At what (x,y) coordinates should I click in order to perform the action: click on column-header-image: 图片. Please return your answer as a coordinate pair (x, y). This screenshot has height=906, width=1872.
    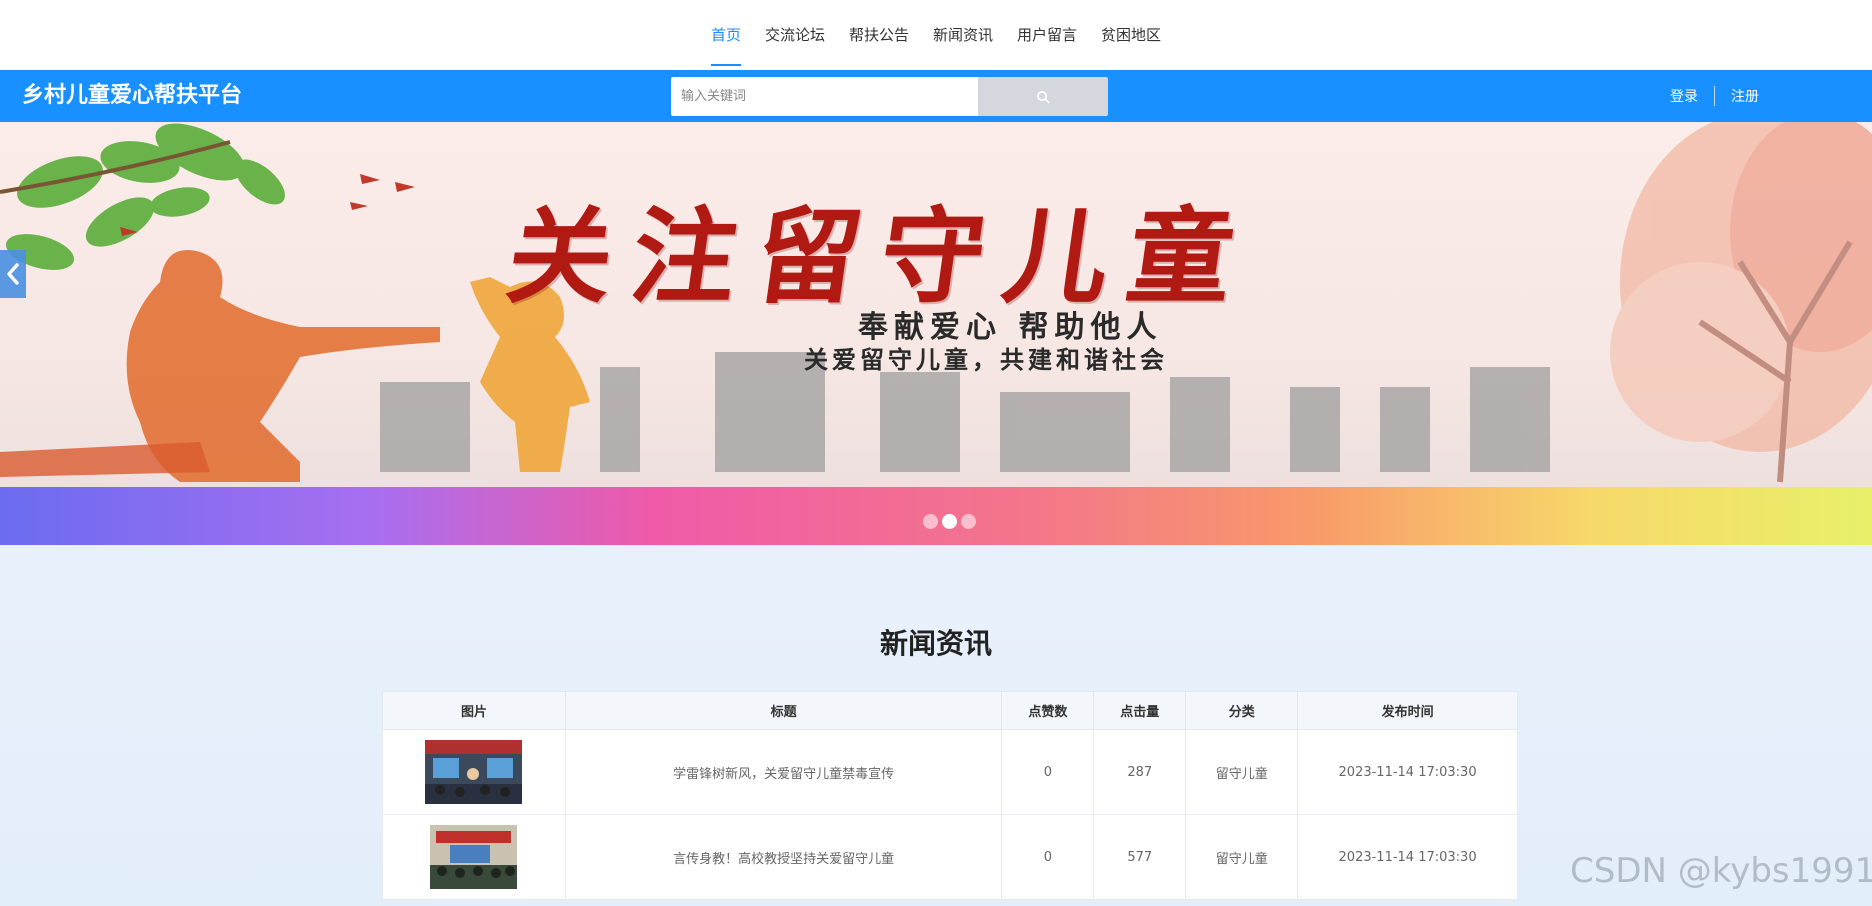
    Looking at the image, I should click on (474, 710).